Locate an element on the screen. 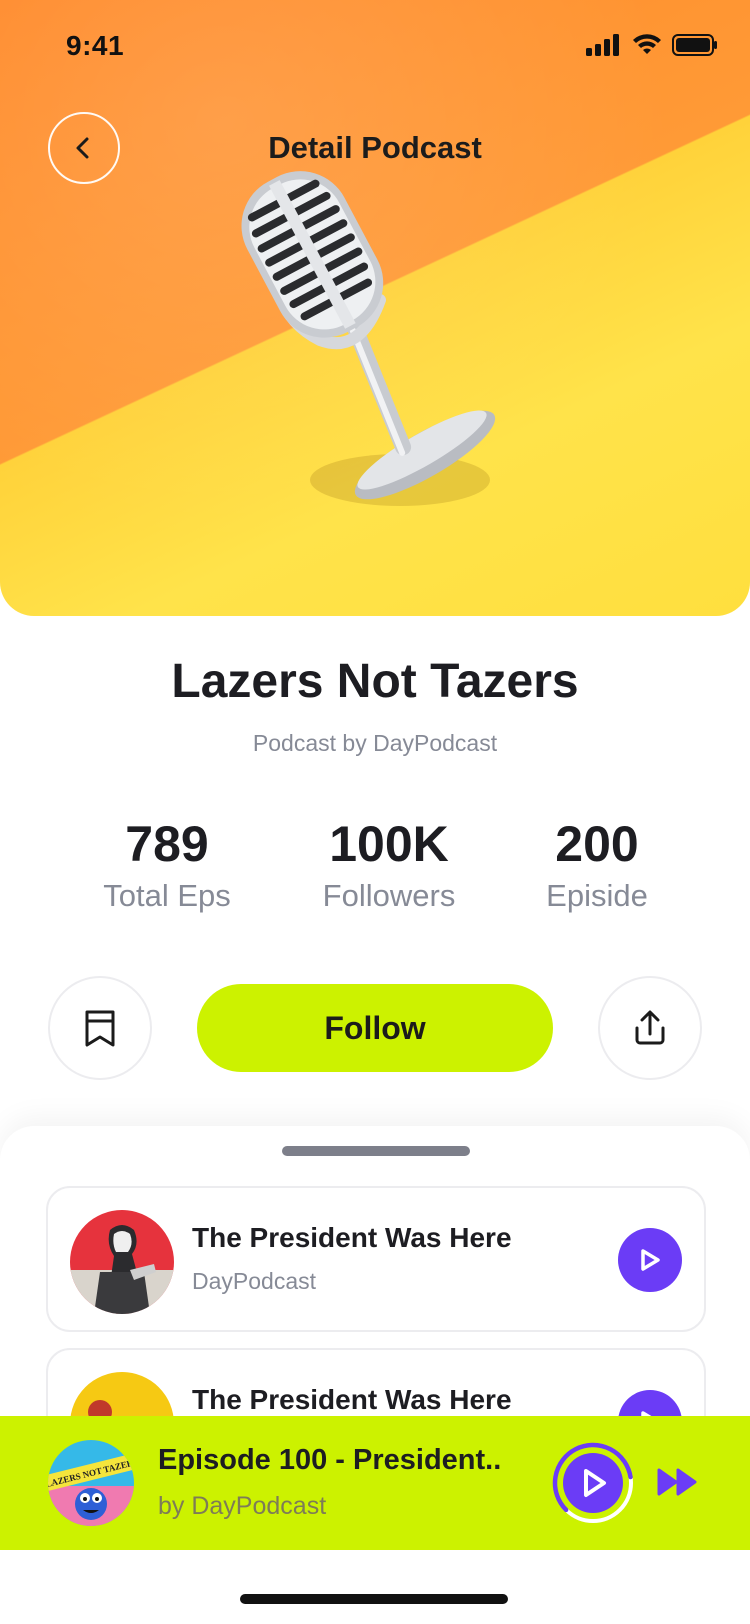  episode-card: The President Was Here DayPodcast is located at coordinates (376, 1259).